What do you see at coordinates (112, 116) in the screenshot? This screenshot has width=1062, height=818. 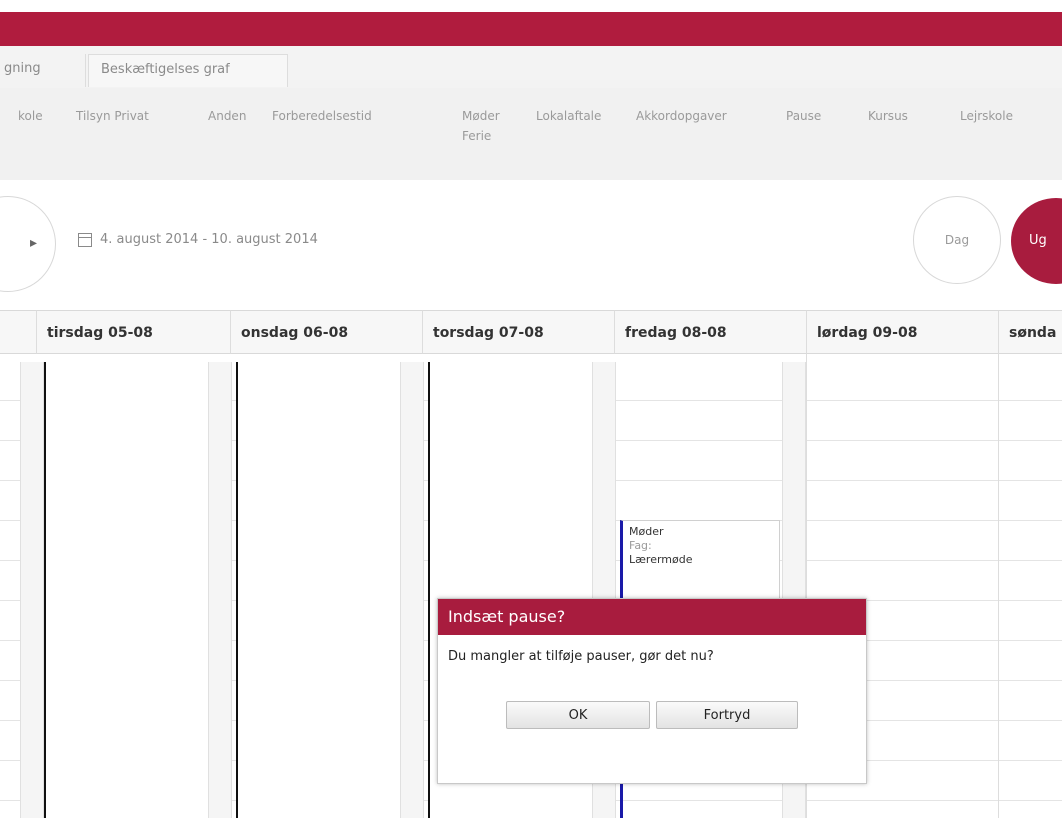 I see `legend-item-tilsyn-privat: Tilsyn Privat` at bounding box center [112, 116].